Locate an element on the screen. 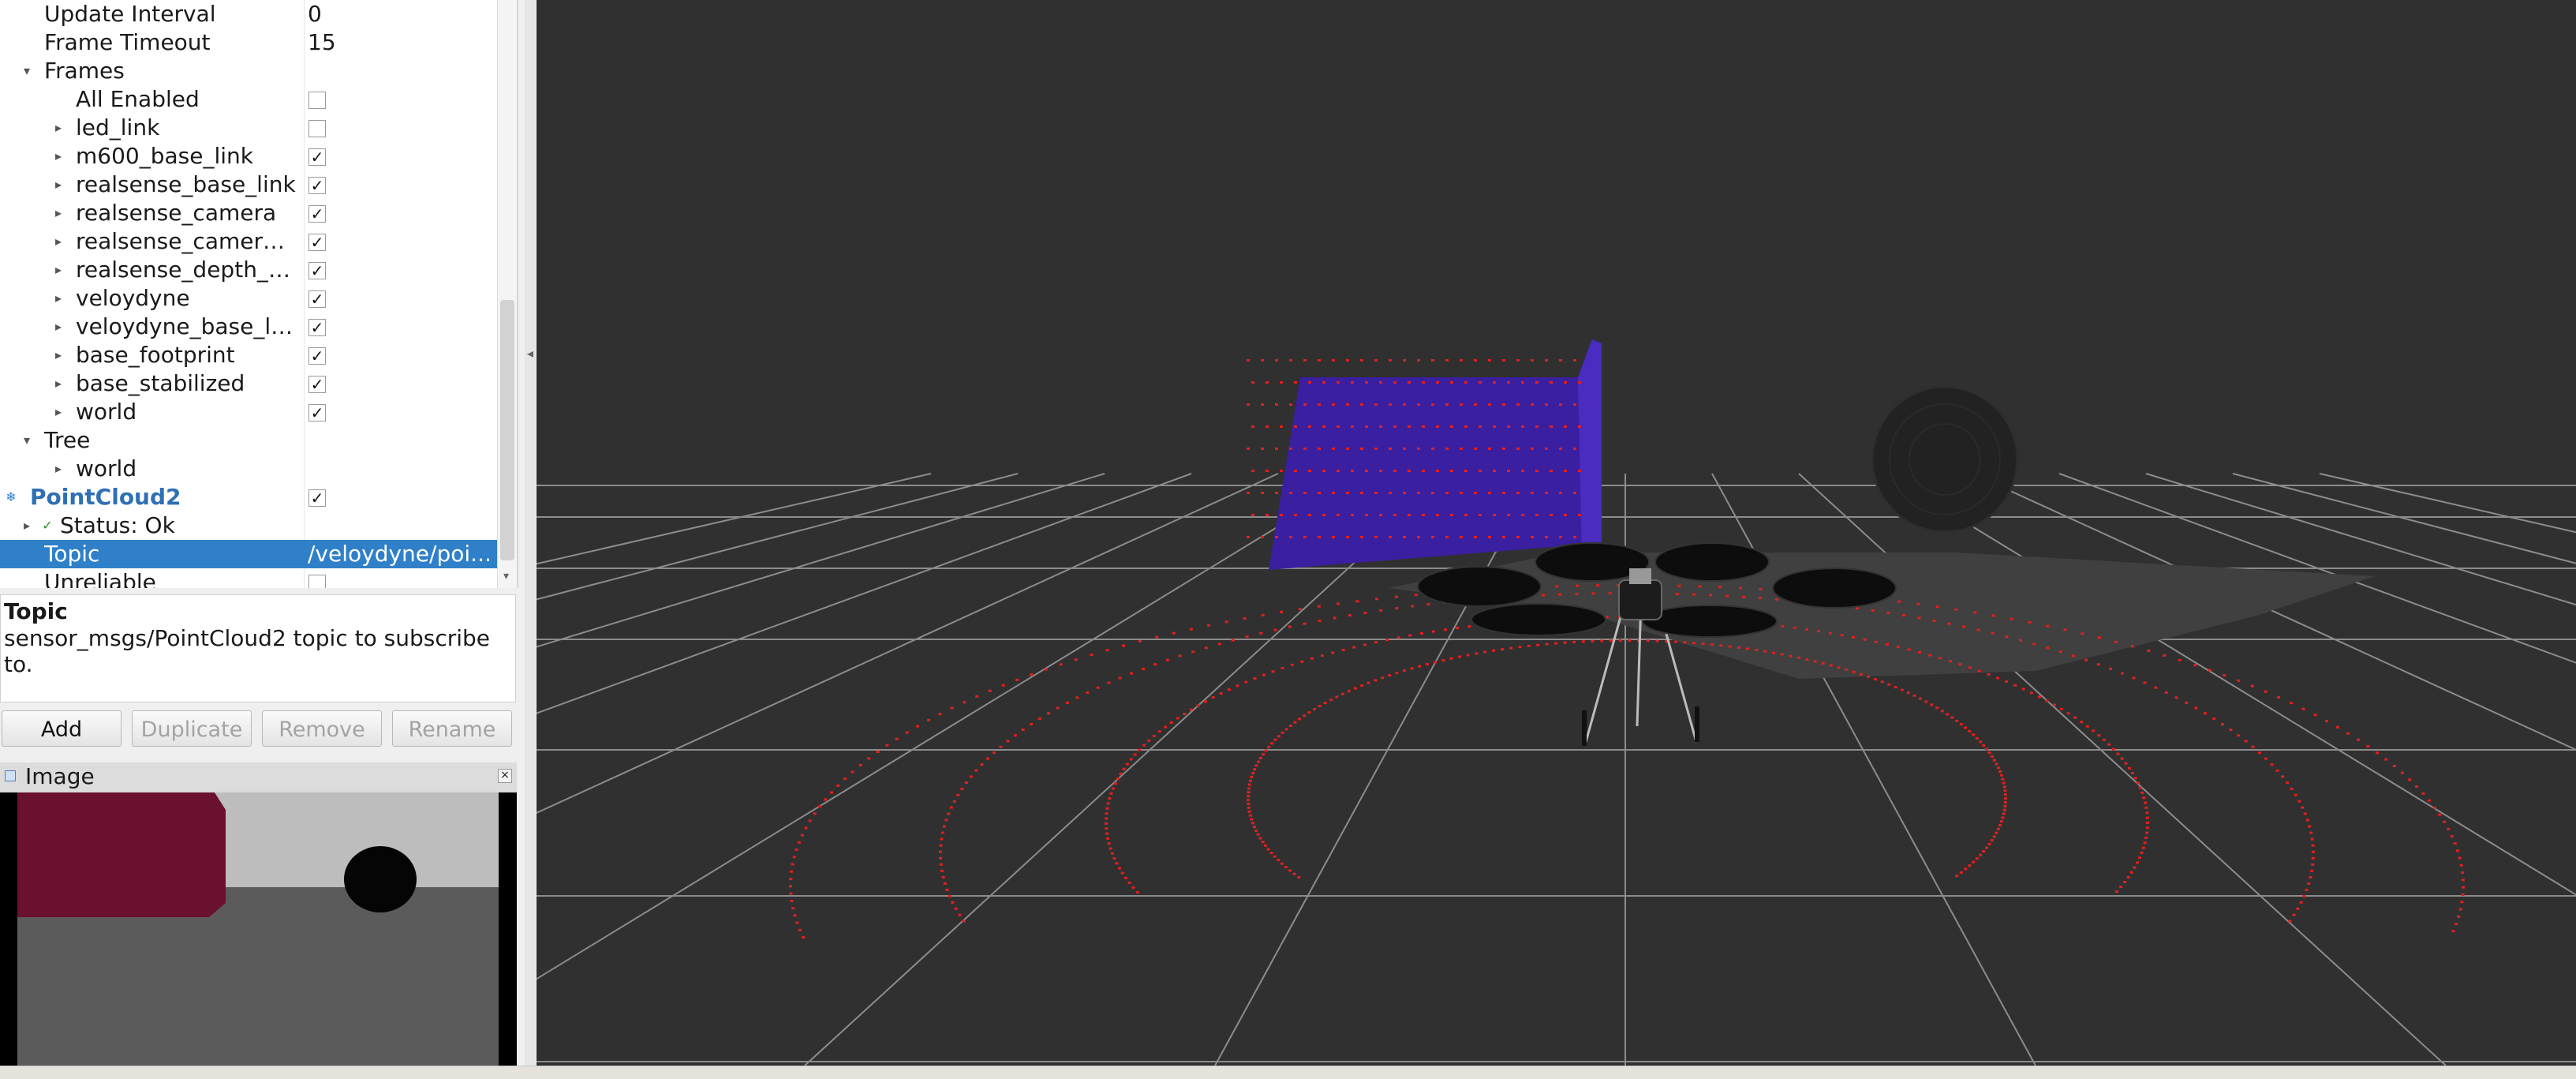  tree-row: ▸ ✓ Status: Ok is located at coordinates (249, 525).